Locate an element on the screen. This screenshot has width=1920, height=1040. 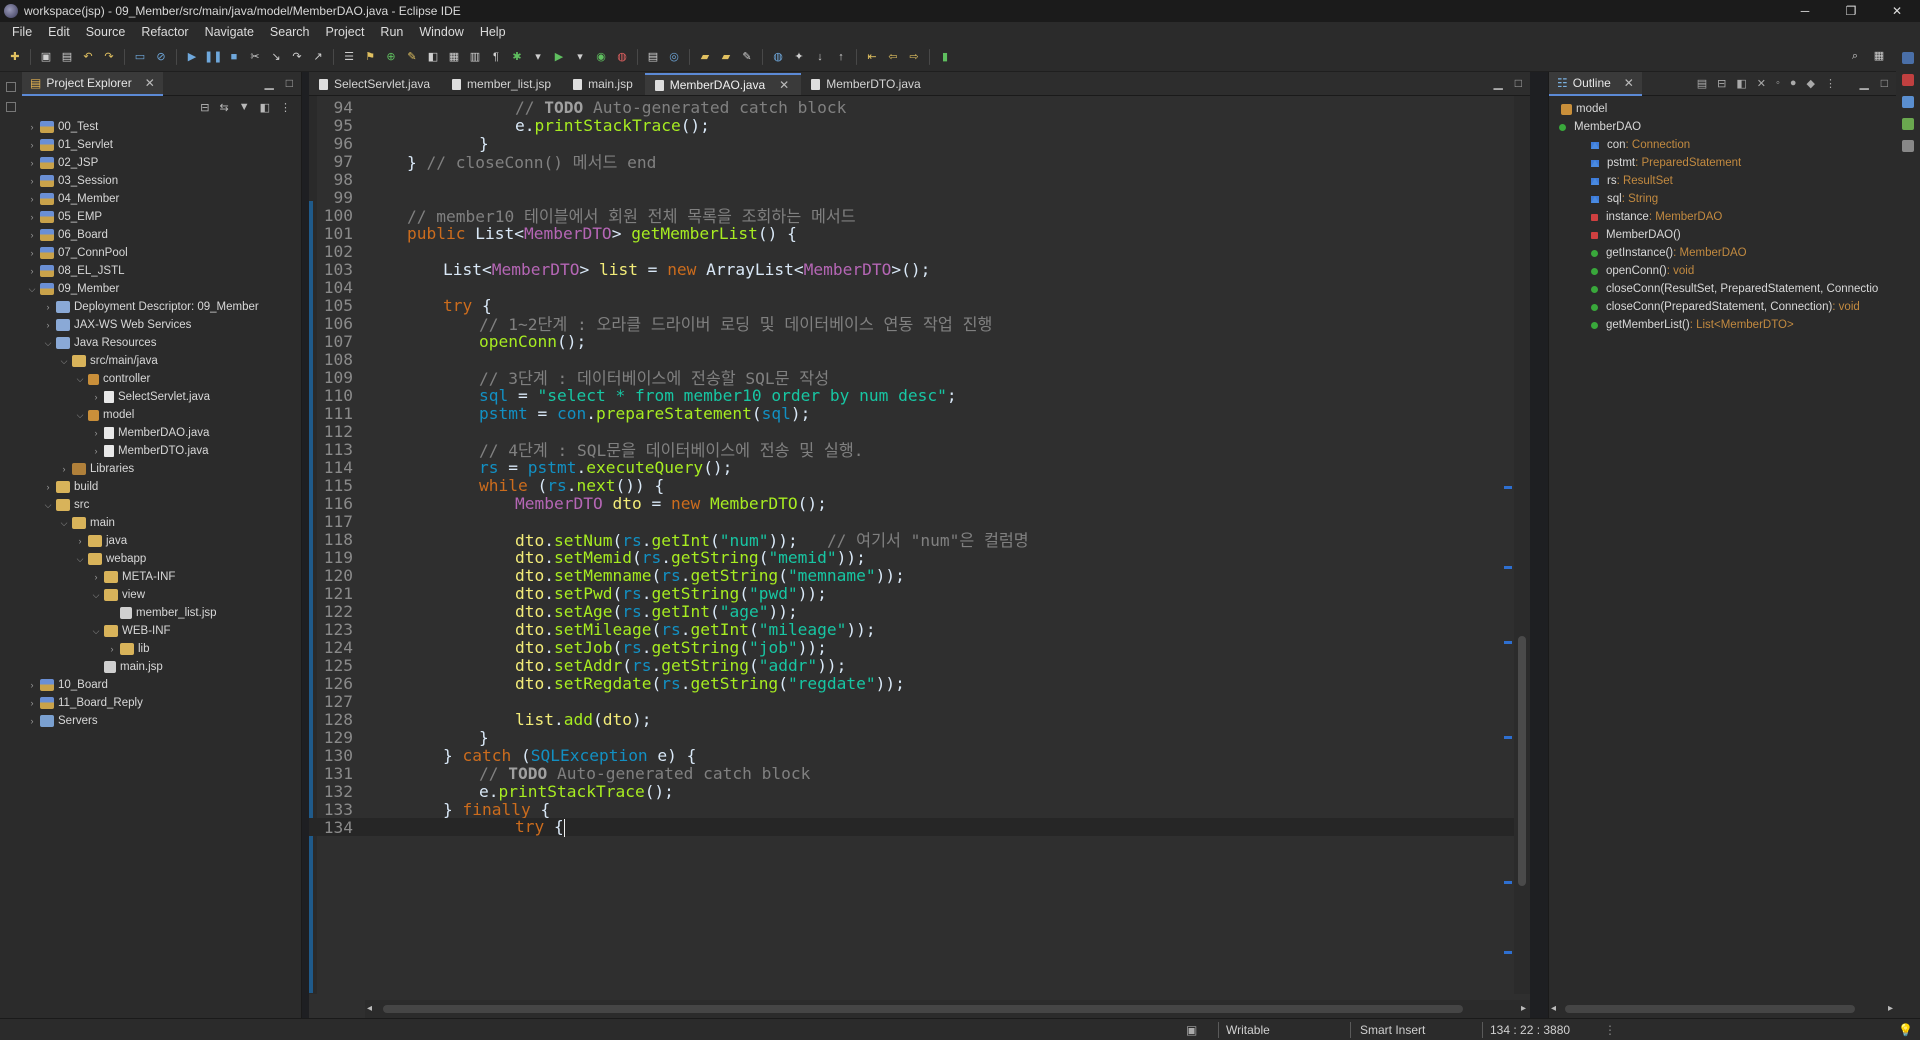
save-icon: ▣ is located at coordinates (46, 57).